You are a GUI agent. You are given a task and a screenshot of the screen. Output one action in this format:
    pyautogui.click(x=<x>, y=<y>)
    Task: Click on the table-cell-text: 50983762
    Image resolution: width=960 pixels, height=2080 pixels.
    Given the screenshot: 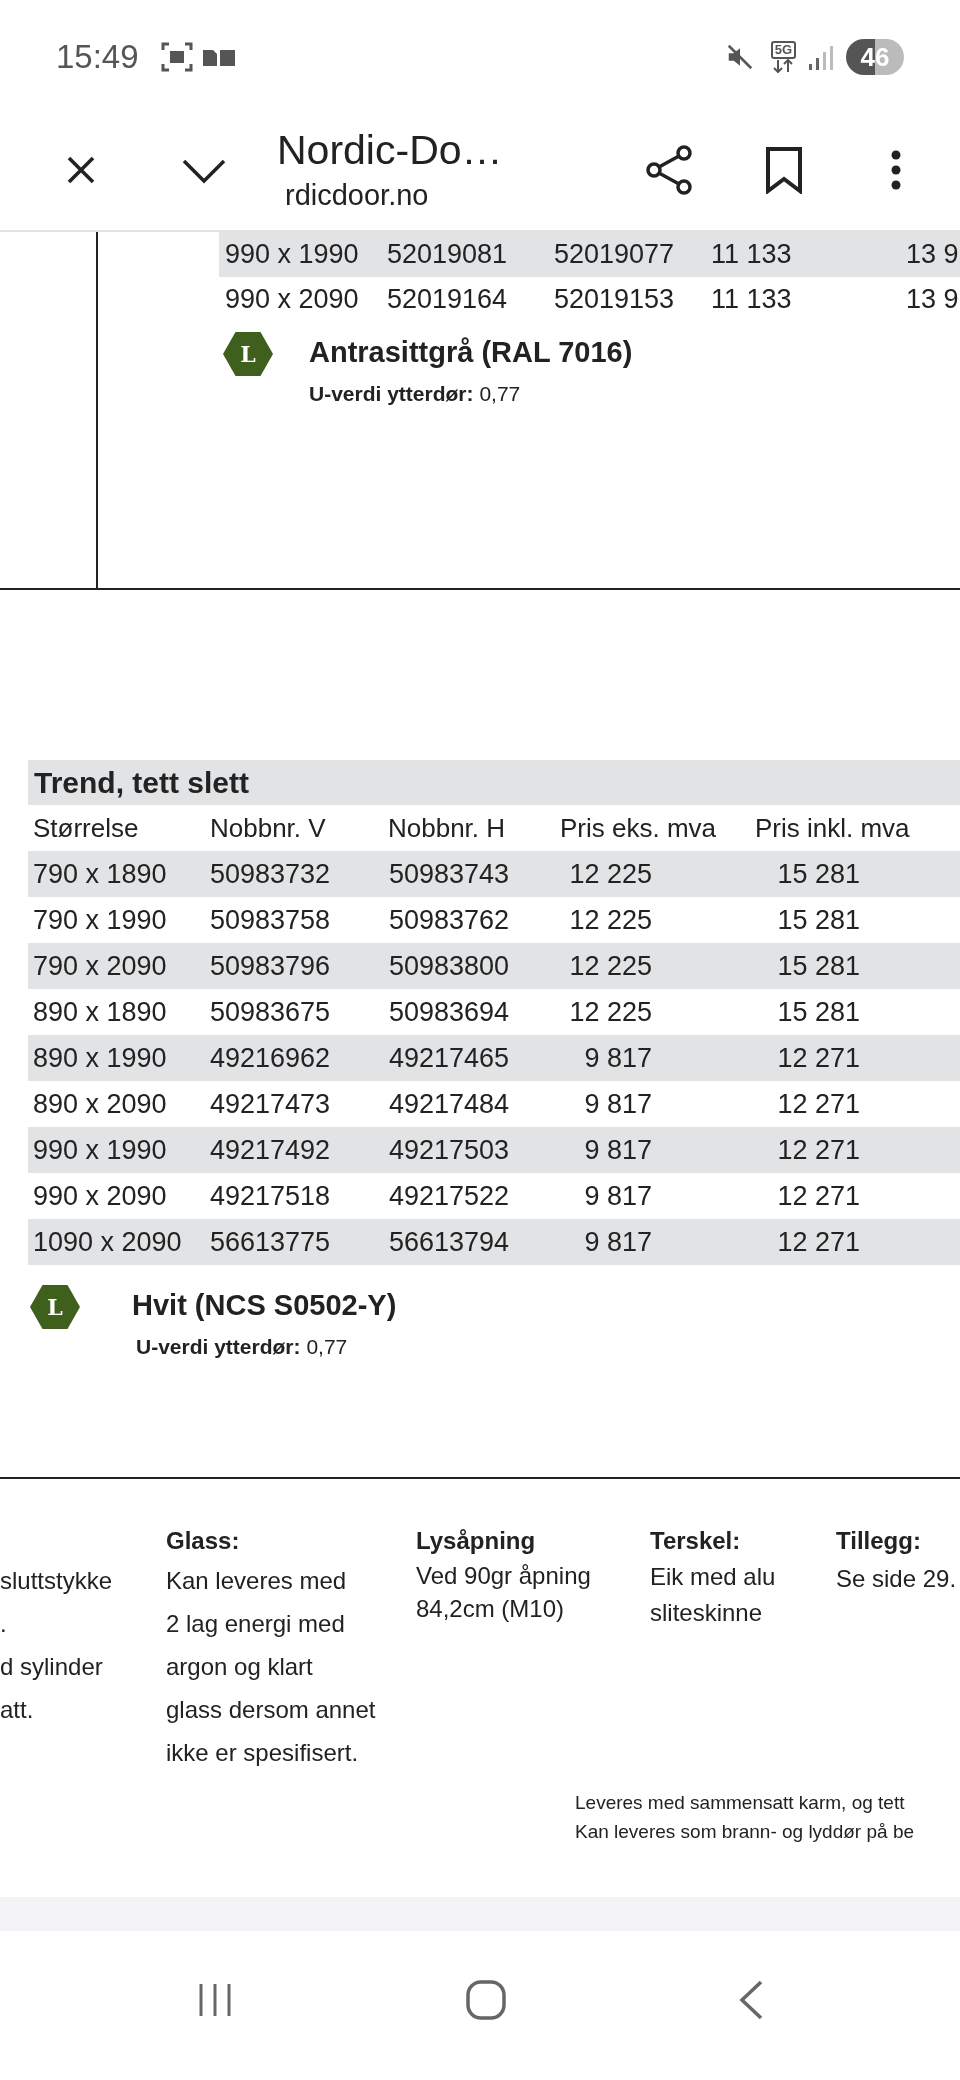 What is the action you would take?
    pyautogui.click(x=449, y=920)
    